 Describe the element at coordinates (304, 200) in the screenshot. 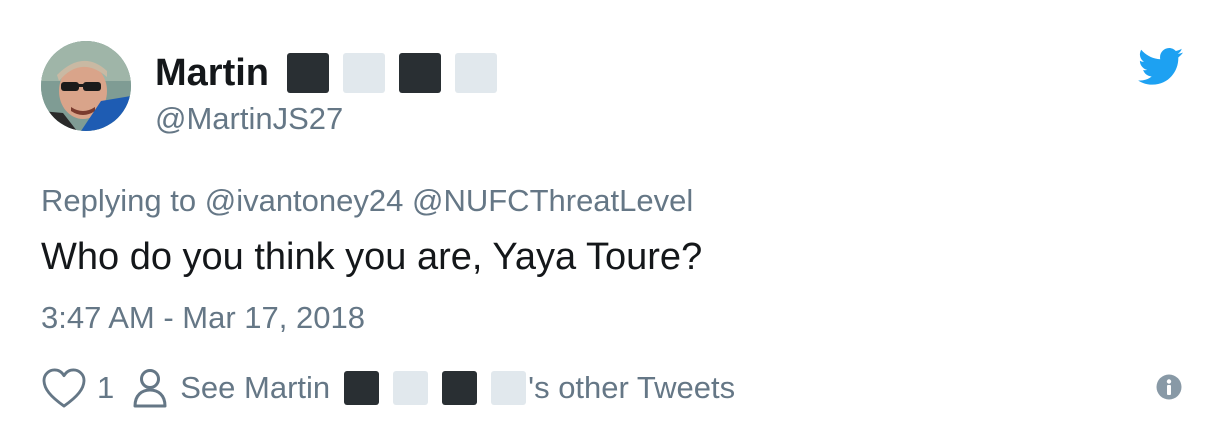

I see `mention-link: @ivantoney24` at that location.